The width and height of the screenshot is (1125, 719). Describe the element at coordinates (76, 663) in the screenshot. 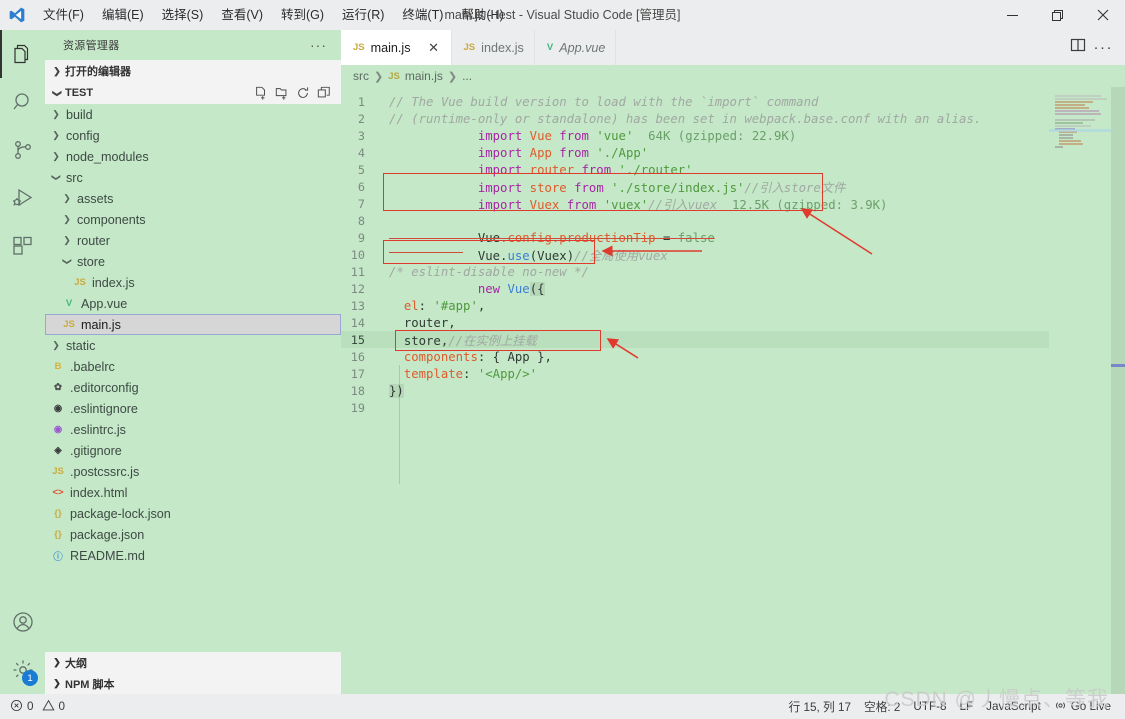

I see `panel-outline-label: 大纲` at that location.